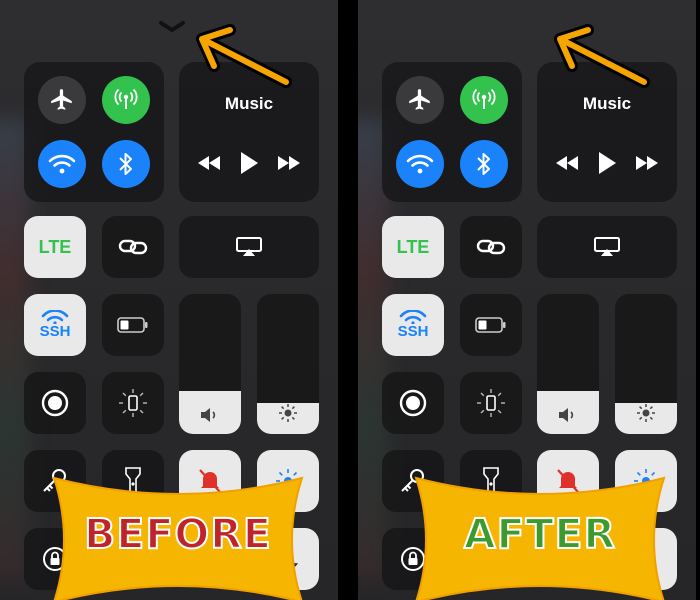 Image resolution: width=700 pixels, height=600 pixels. I want to click on before-label: BEFORE, so click(177, 534).